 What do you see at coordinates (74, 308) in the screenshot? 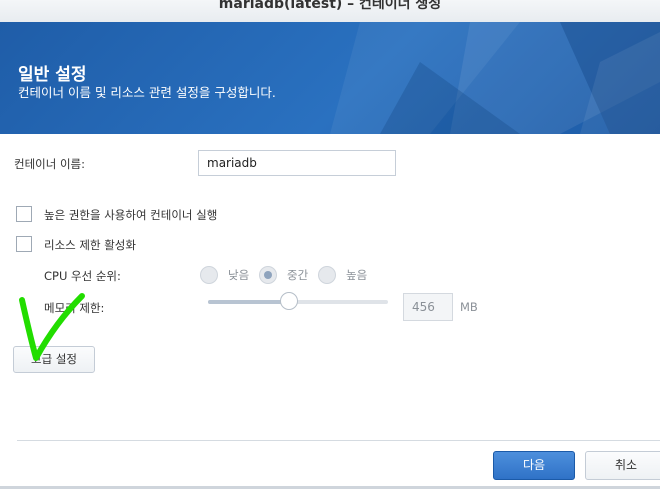
I see `memory-limit-label: 메모리 제한:` at bounding box center [74, 308].